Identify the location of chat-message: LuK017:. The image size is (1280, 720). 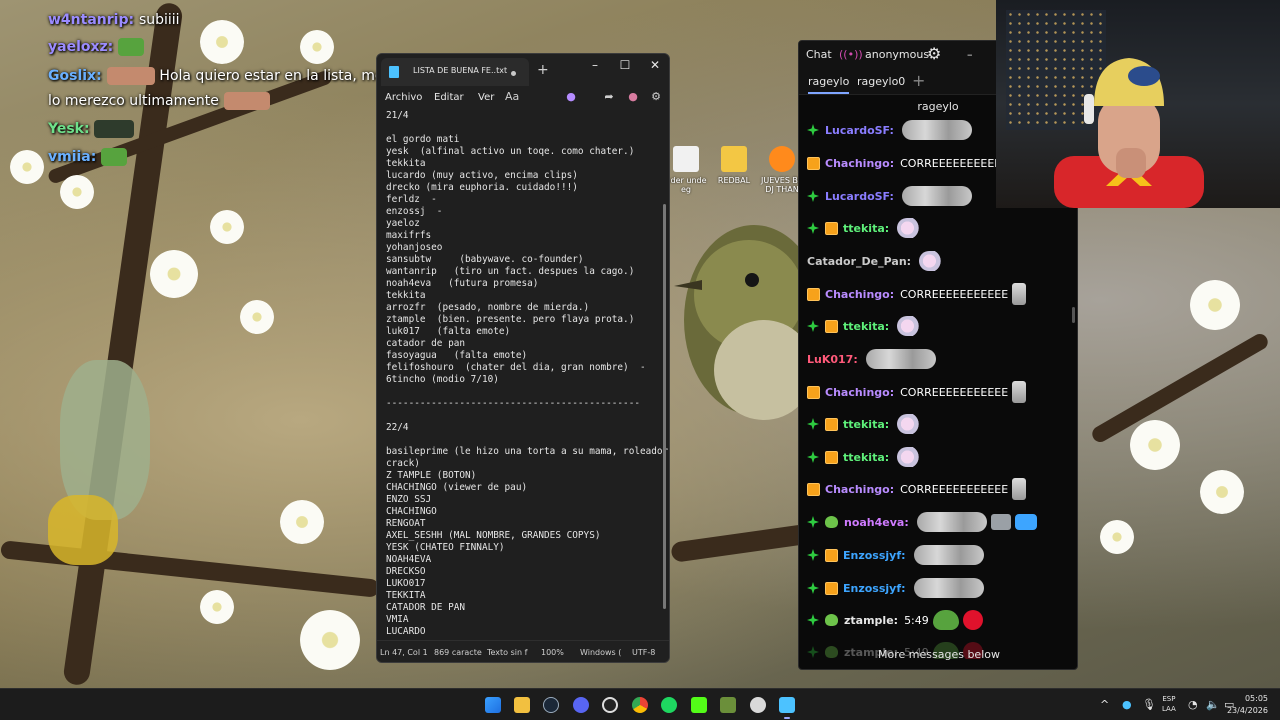
(871, 359).